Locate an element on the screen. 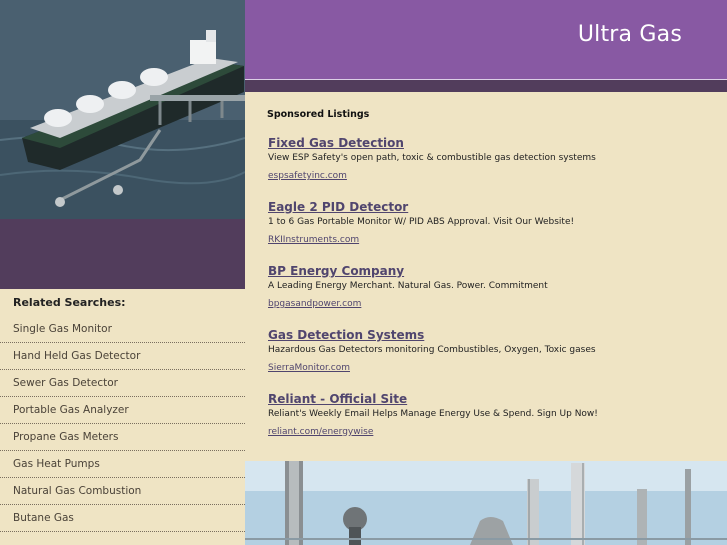  listing-title-link: Eagle 2 PID Detector is located at coordinates (493, 207).